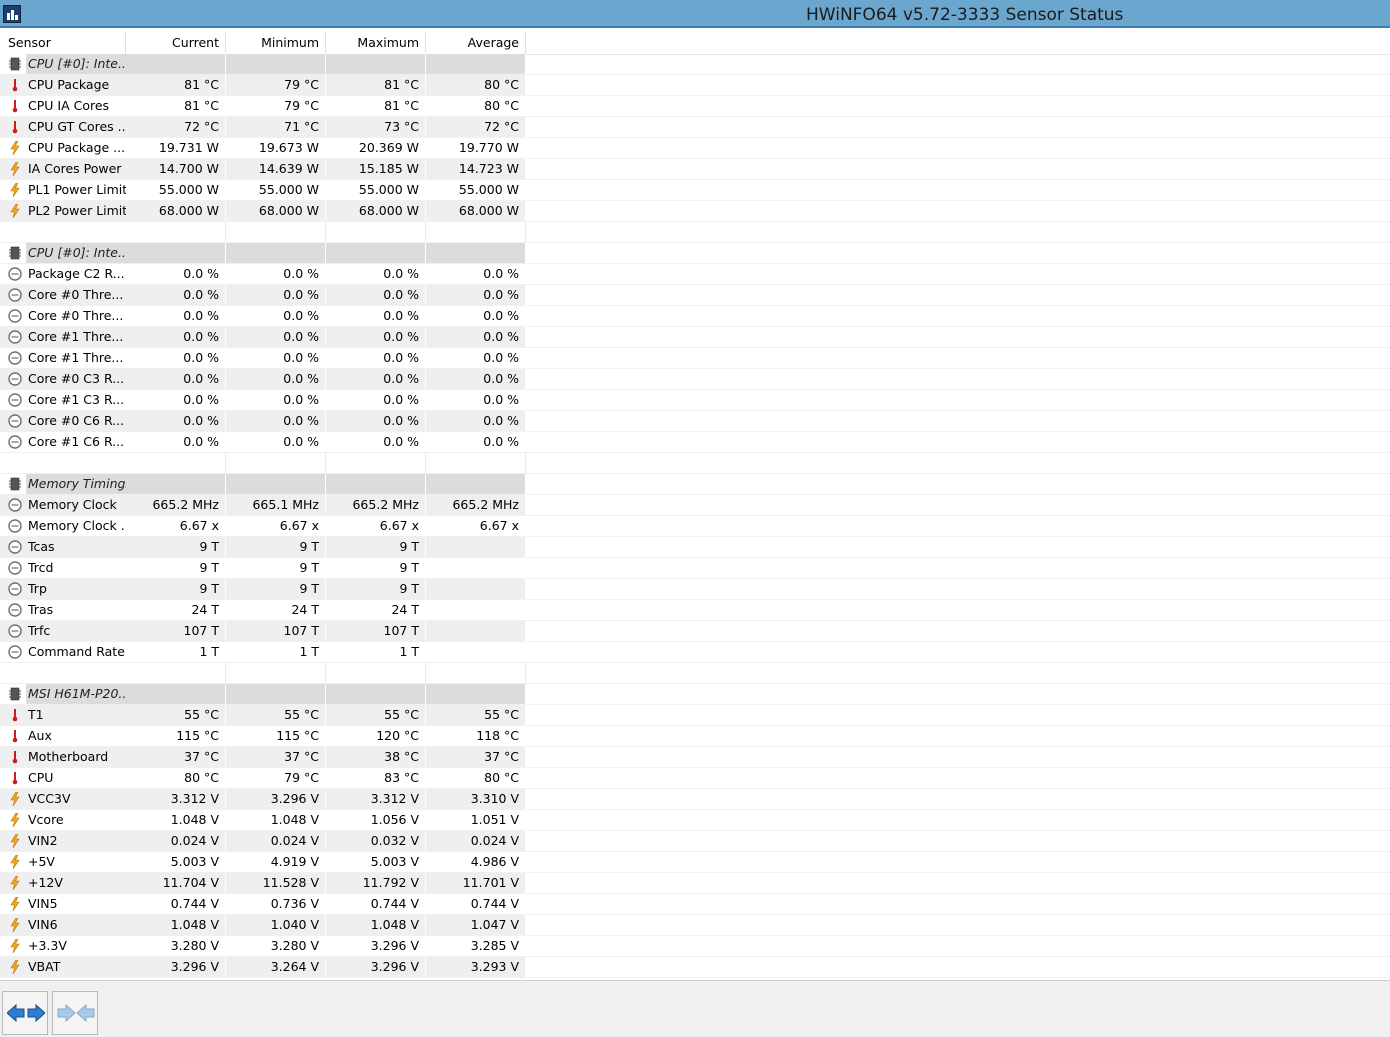 The height and width of the screenshot is (1037, 1390). What do you see at coordinates (41, 567) in the screenshot?
I see `sensor-label: Trcd` at bounding box center [41, 567].